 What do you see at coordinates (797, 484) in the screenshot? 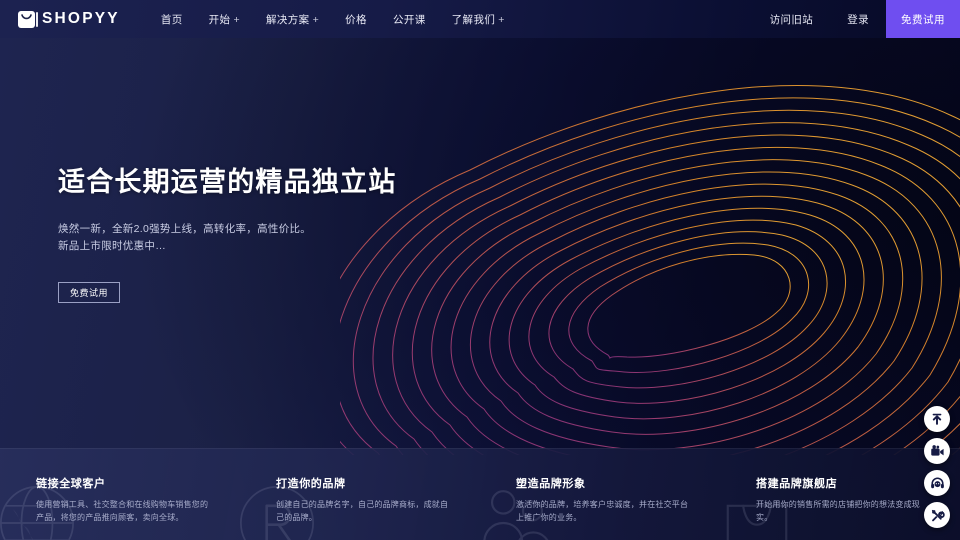
I see `feature-title: 搭建品牌旗舰店` at bounding box center [797, 484].